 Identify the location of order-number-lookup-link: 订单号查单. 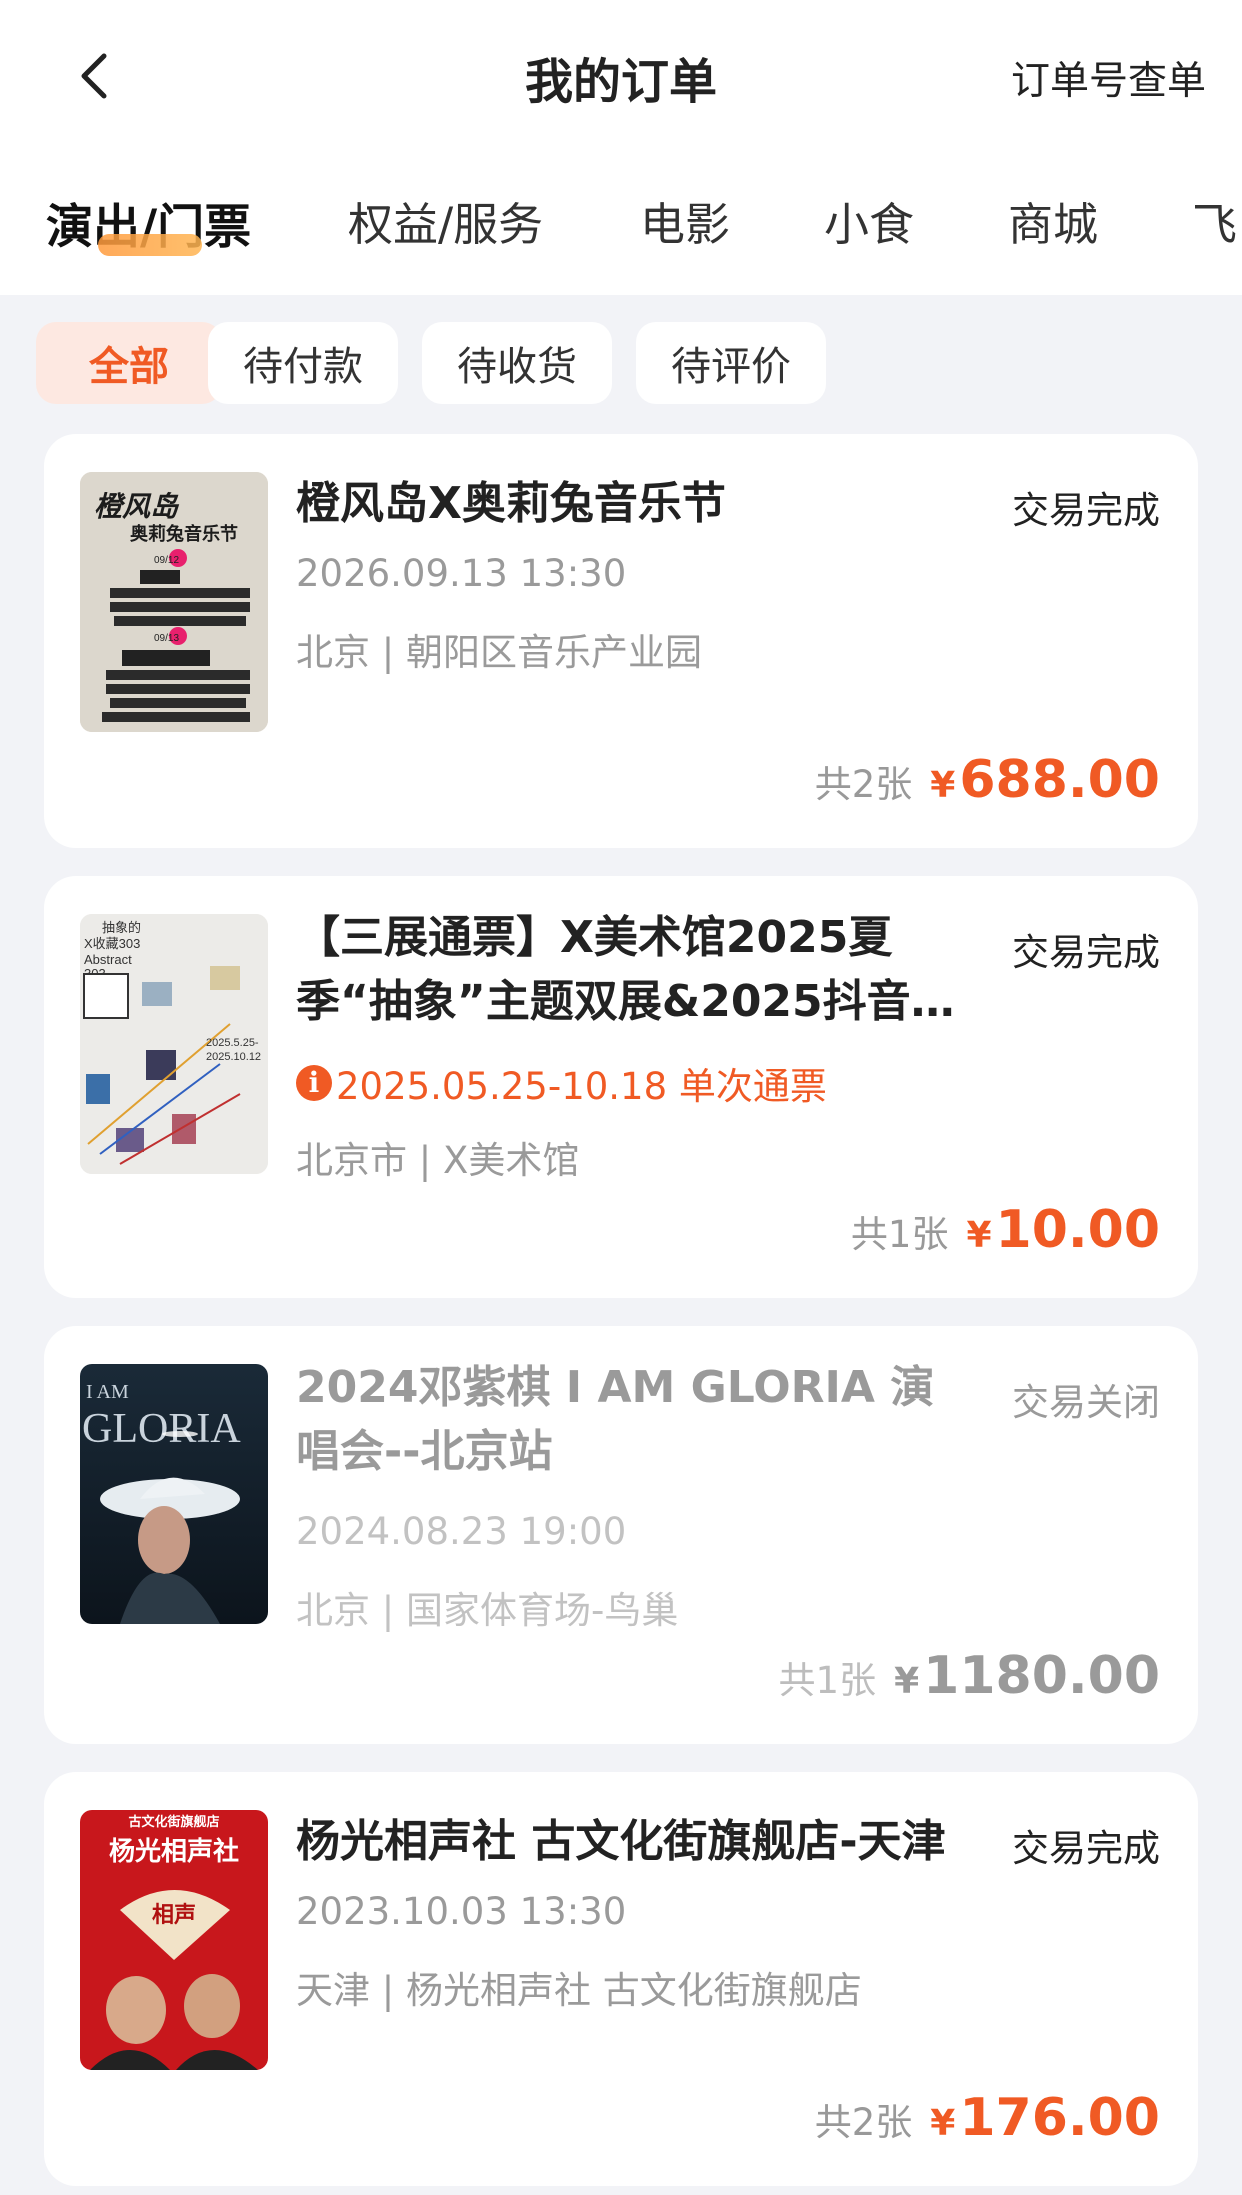
(1108, 78).